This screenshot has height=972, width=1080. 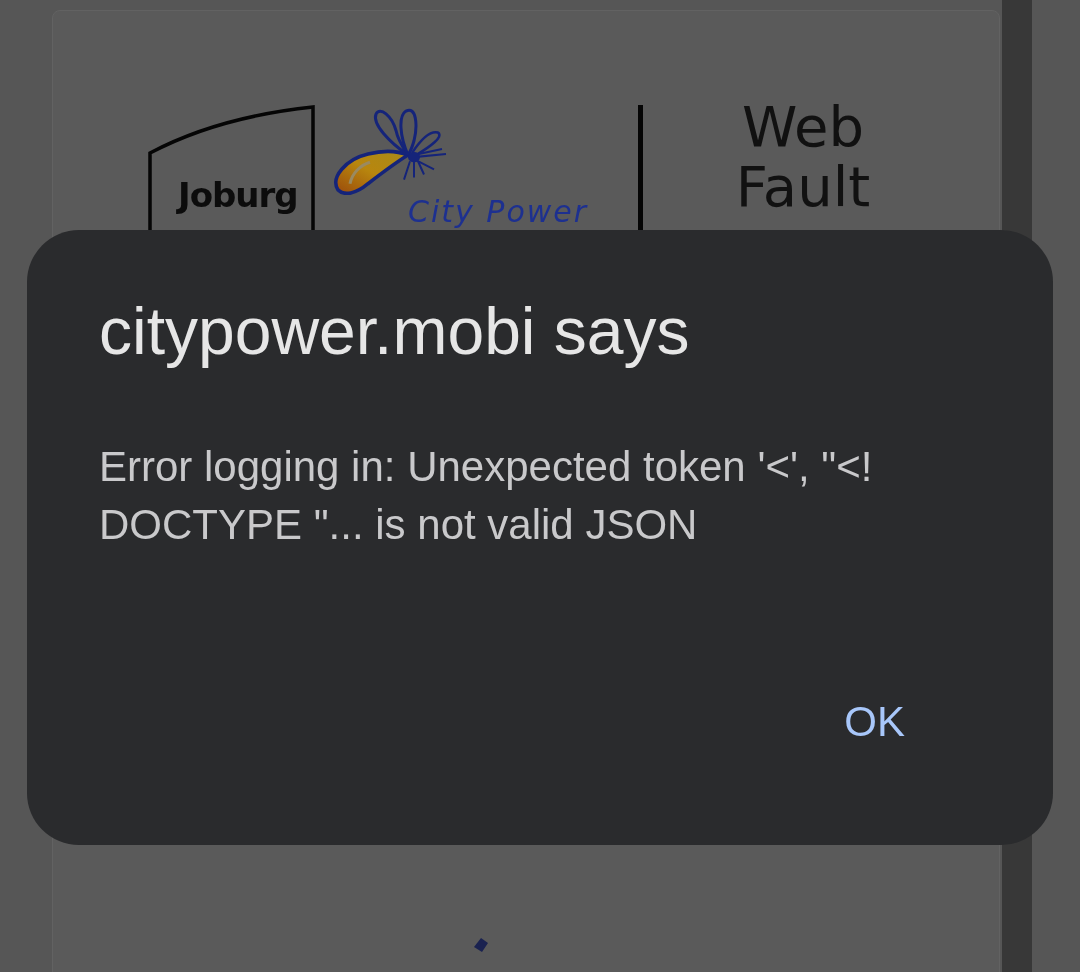 I want to click on diamond-icon, so click(x=481, y=945).